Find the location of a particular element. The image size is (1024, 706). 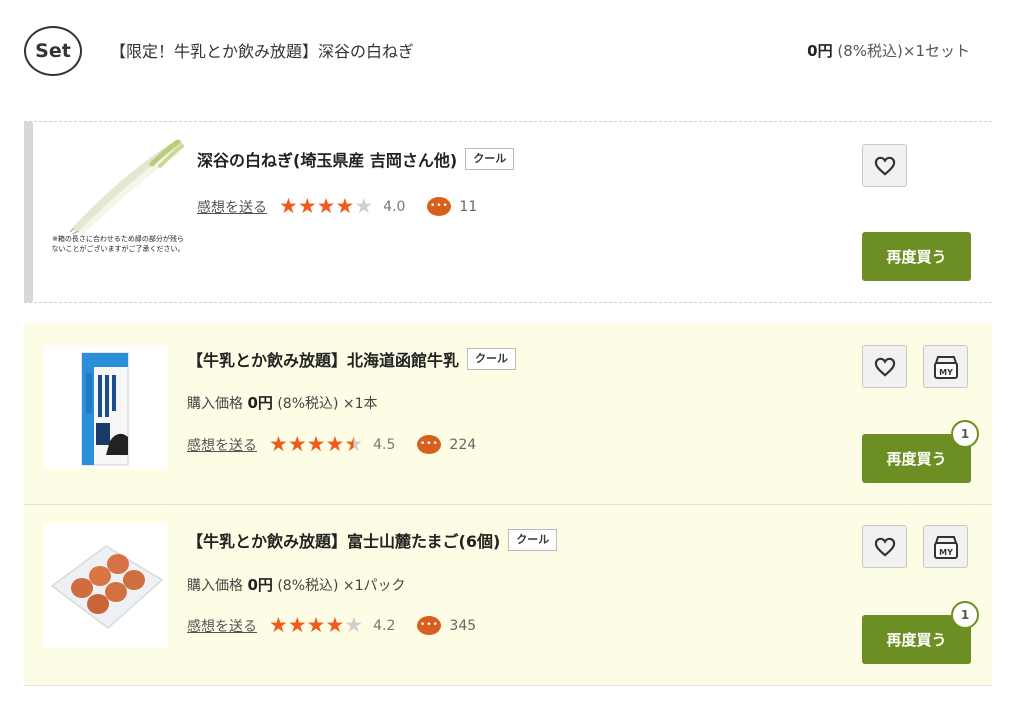

product-name: 深谷の白ねぎ(埼玉県産 吉岡さん他) クール is located at coordinates (356, 159).